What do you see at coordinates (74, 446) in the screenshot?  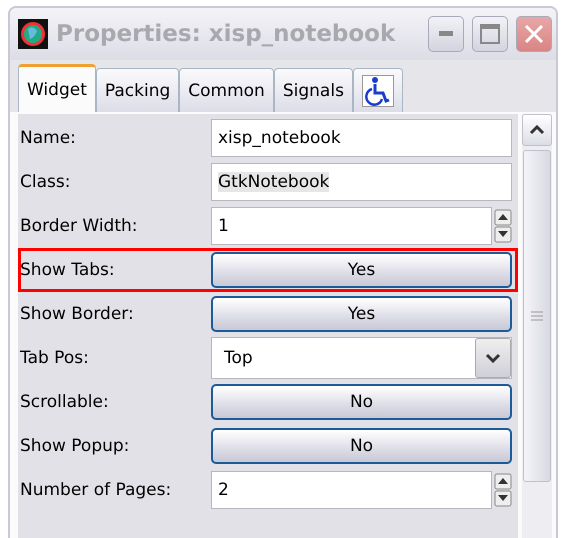 I see `property-label: Show Popup:` at bounding box center [74, 446].